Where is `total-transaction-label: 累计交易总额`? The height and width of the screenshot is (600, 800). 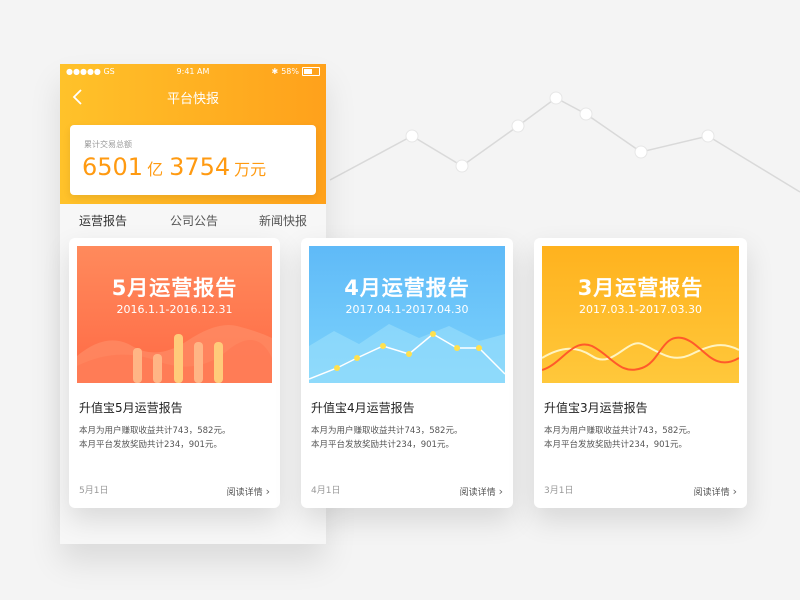
total-transaction-label: 累计交易总额 is located at coordinates (108, 144).